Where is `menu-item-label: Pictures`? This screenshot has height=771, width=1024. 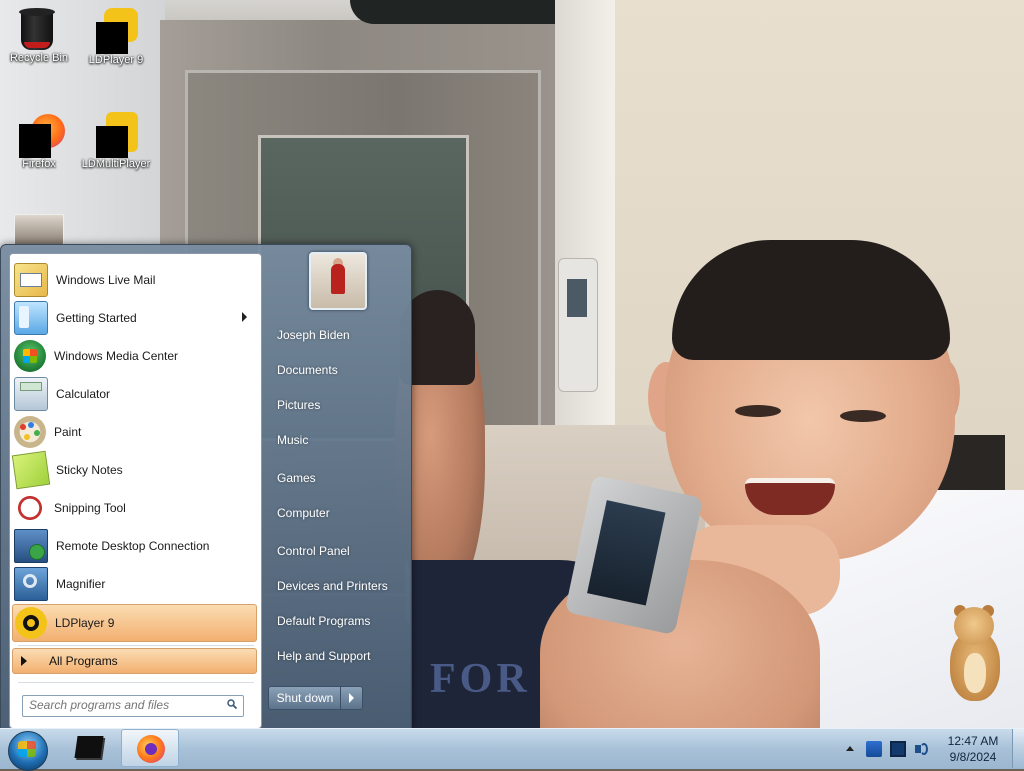
menu-item-label: Pictures is located at coordinates (299, 405).